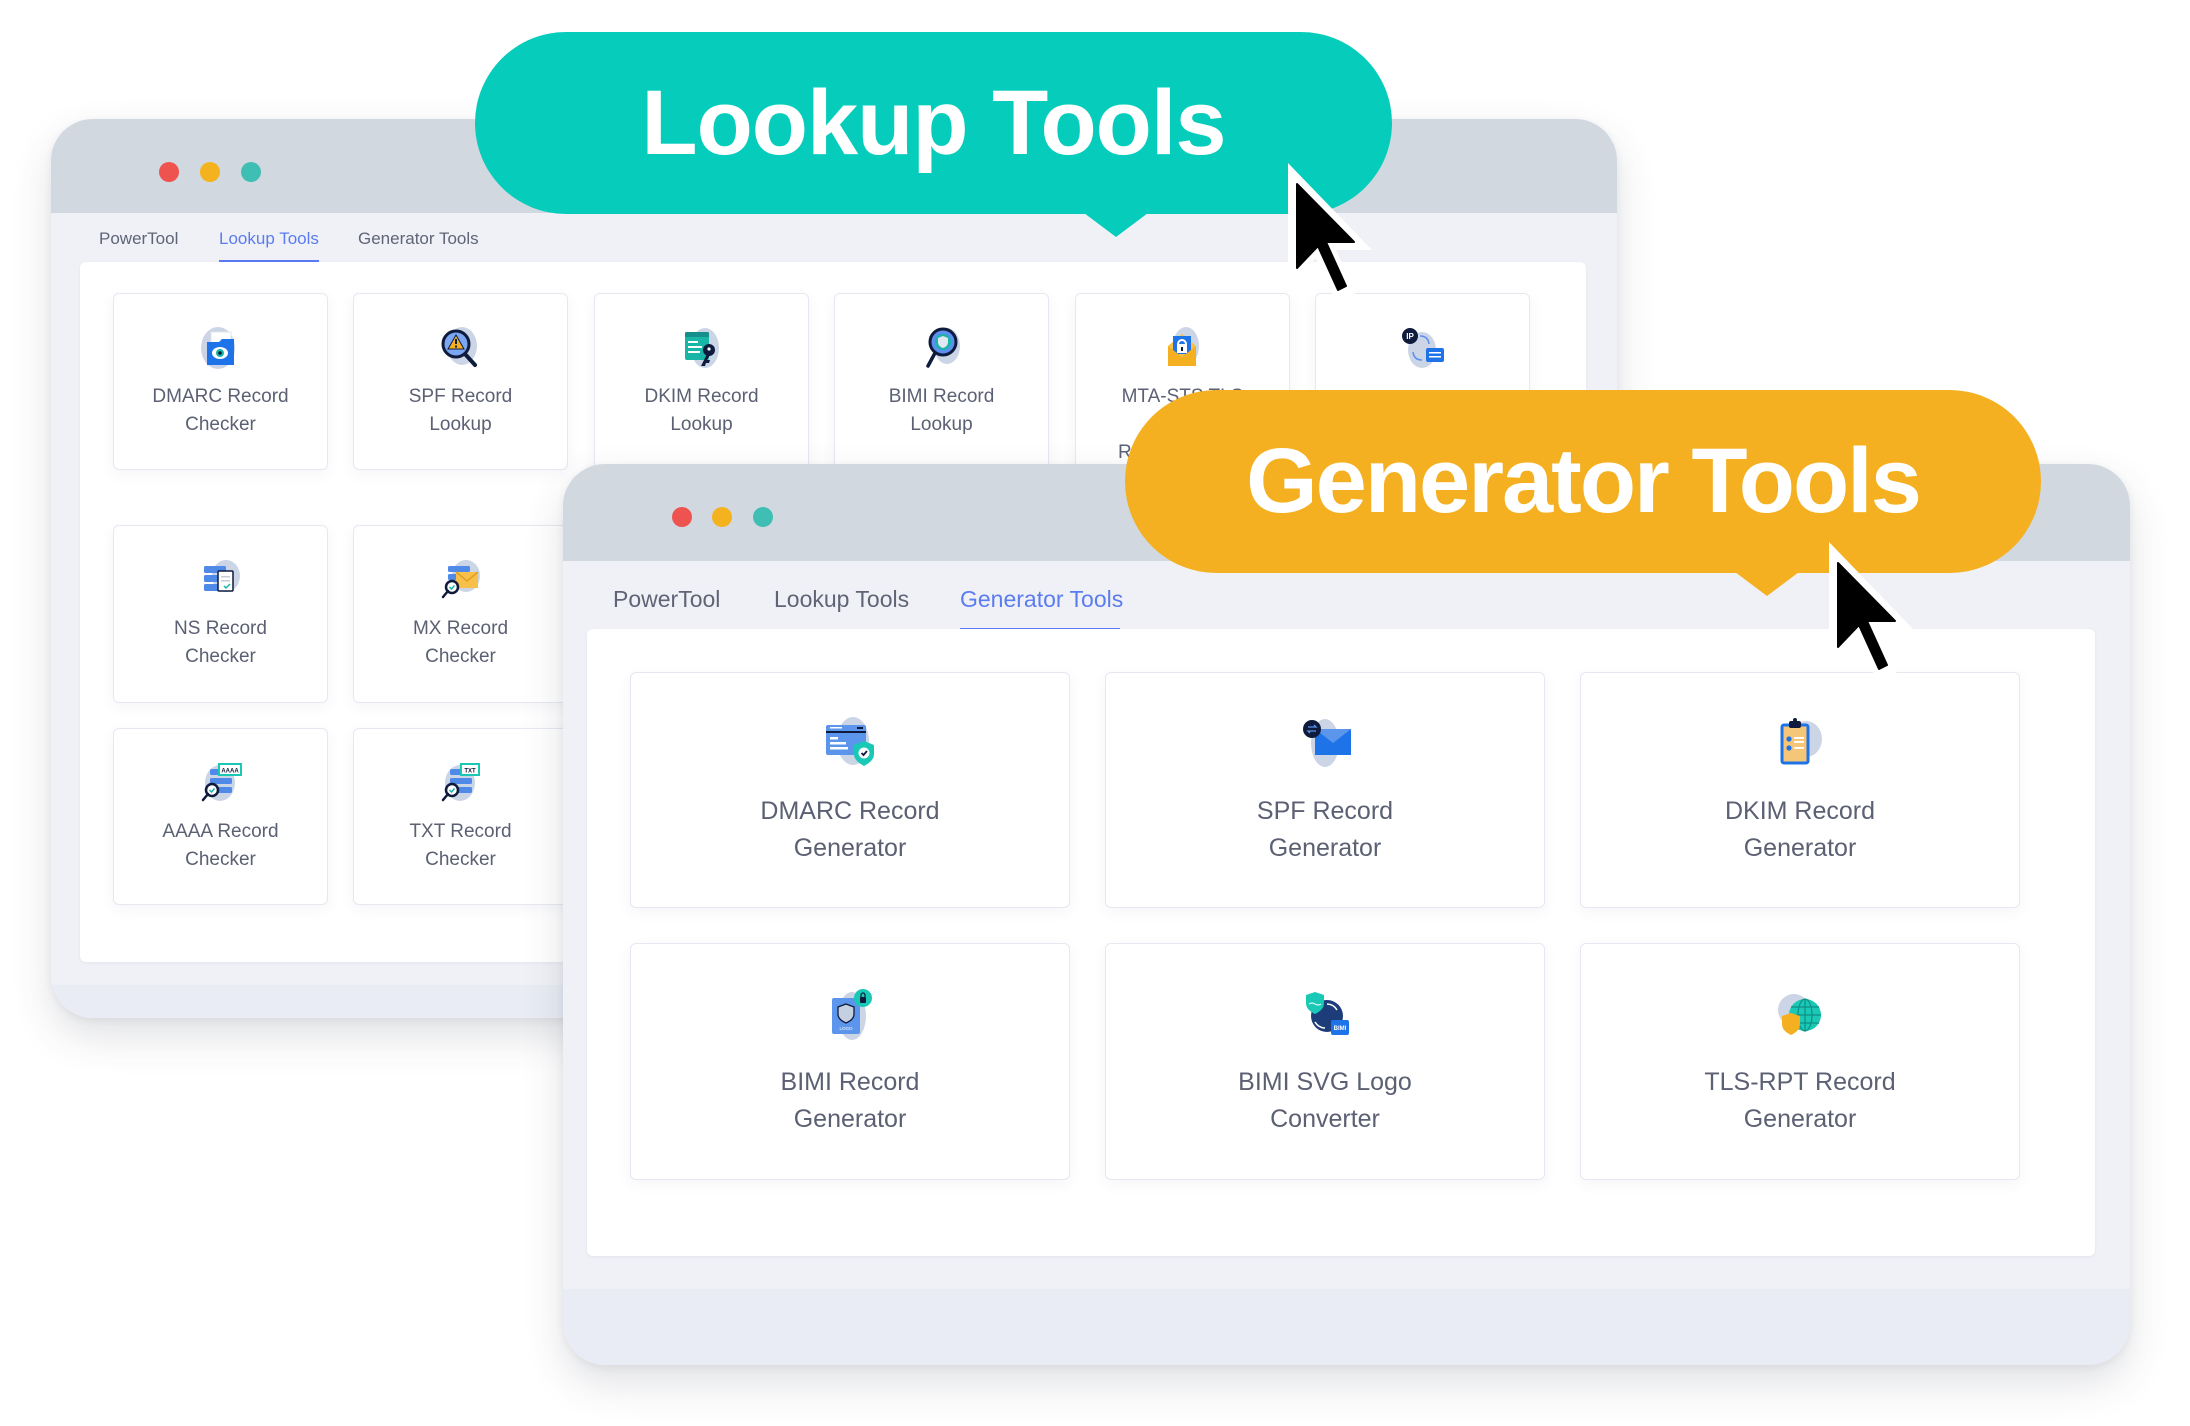 Image resolution: width=2190 pixels, height=1426 pixels. I want to click on tool-card-bimi-svg-logo-converter: BIMI BIMI SVG Logo Converter, so click(1325, 1061).